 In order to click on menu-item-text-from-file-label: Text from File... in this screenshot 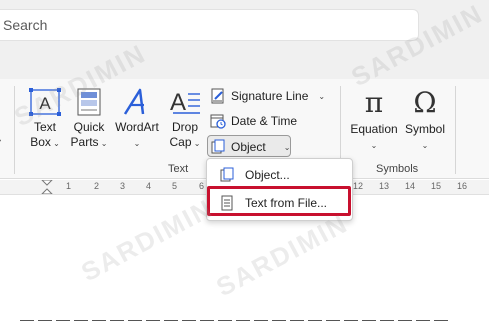, I will do `click(286, 203)`.